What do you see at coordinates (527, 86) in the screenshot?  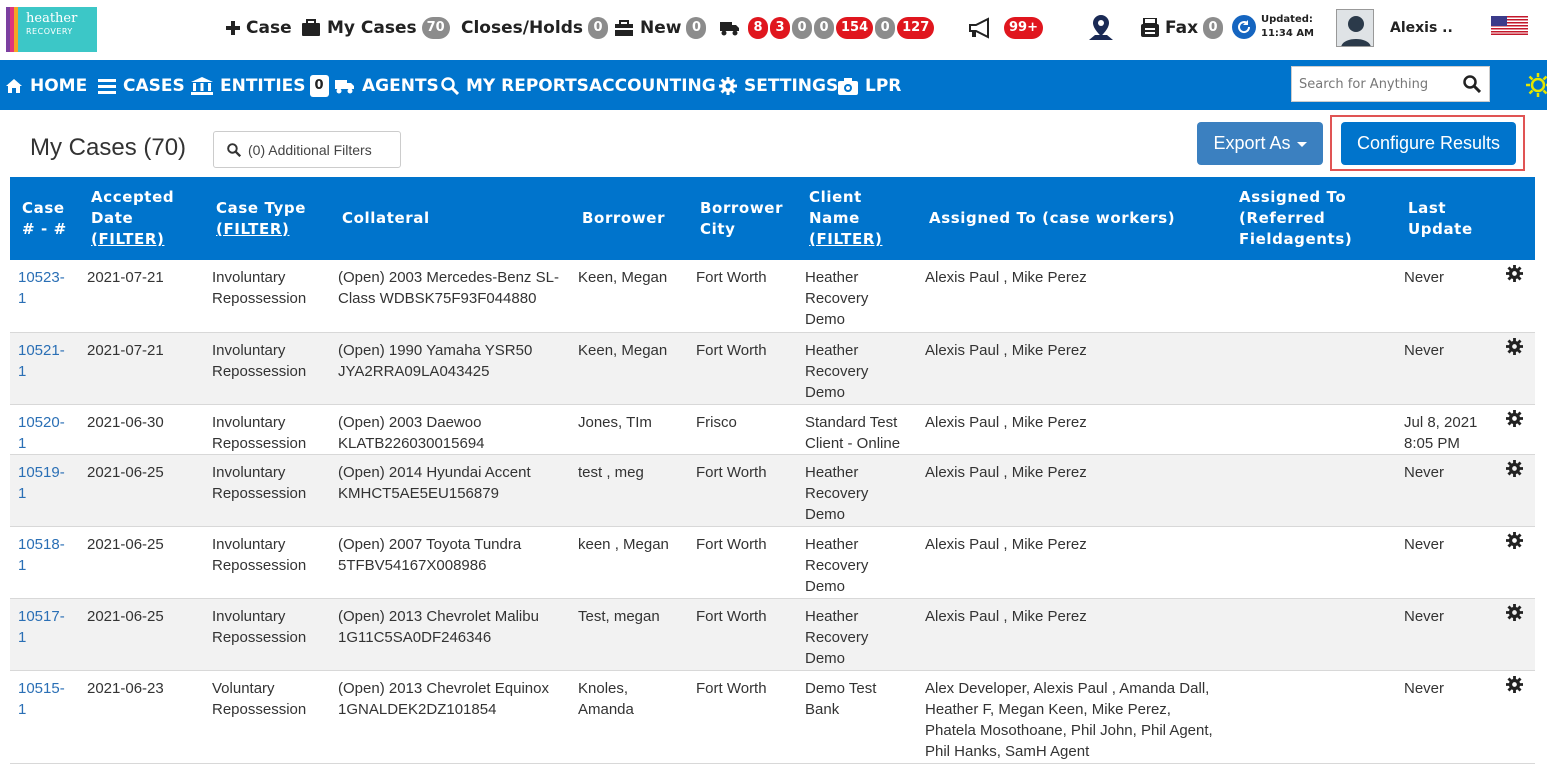 I see `nav-my-reports-label: MY REPORTS` at bounding box center [527, 86].